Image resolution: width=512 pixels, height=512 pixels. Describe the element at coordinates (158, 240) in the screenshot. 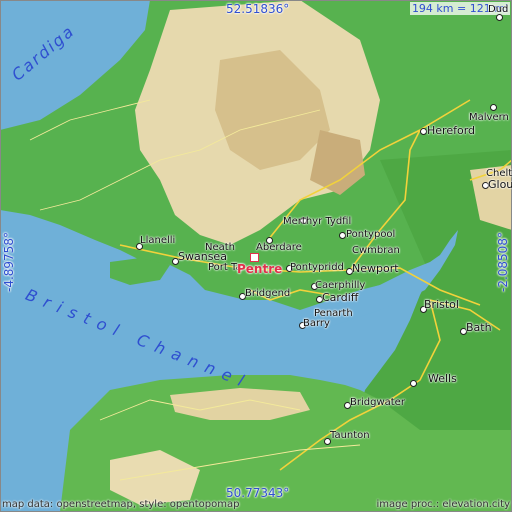

I see `place-llanelli: Llanelli` at that location.